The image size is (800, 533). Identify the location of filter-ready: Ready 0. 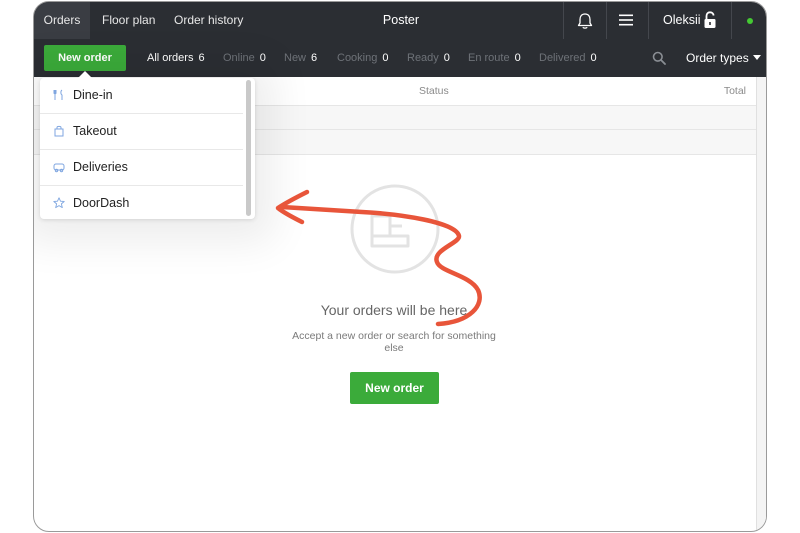
(428, 58).